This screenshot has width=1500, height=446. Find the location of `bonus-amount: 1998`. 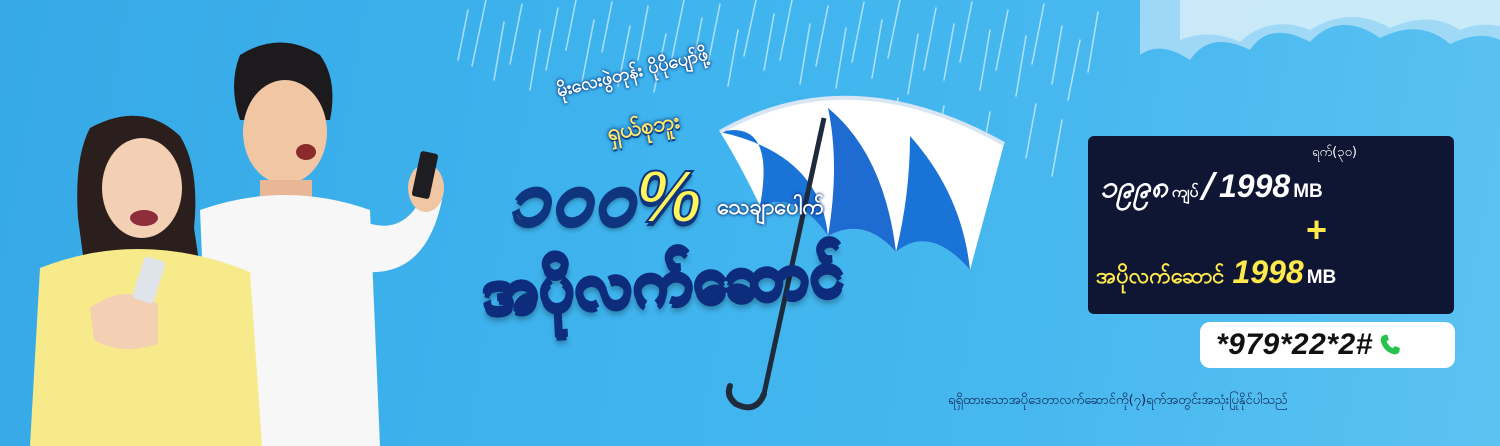

bonus-amount: 1998 is located at coordinates (1268, 272).